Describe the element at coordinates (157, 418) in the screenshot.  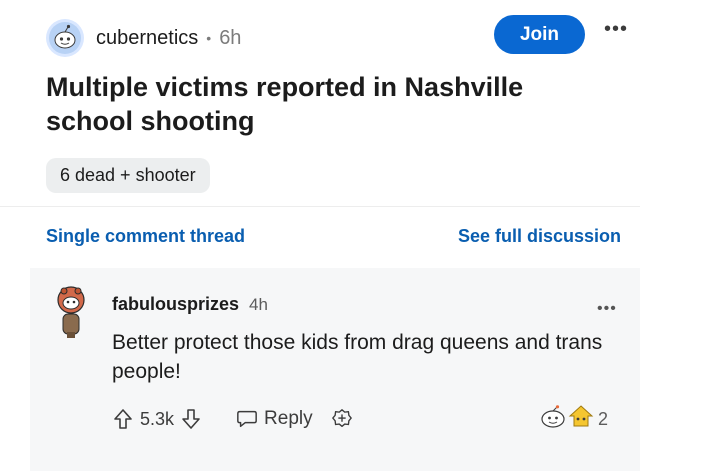
I see `vote-count: 5.3k` at that location.